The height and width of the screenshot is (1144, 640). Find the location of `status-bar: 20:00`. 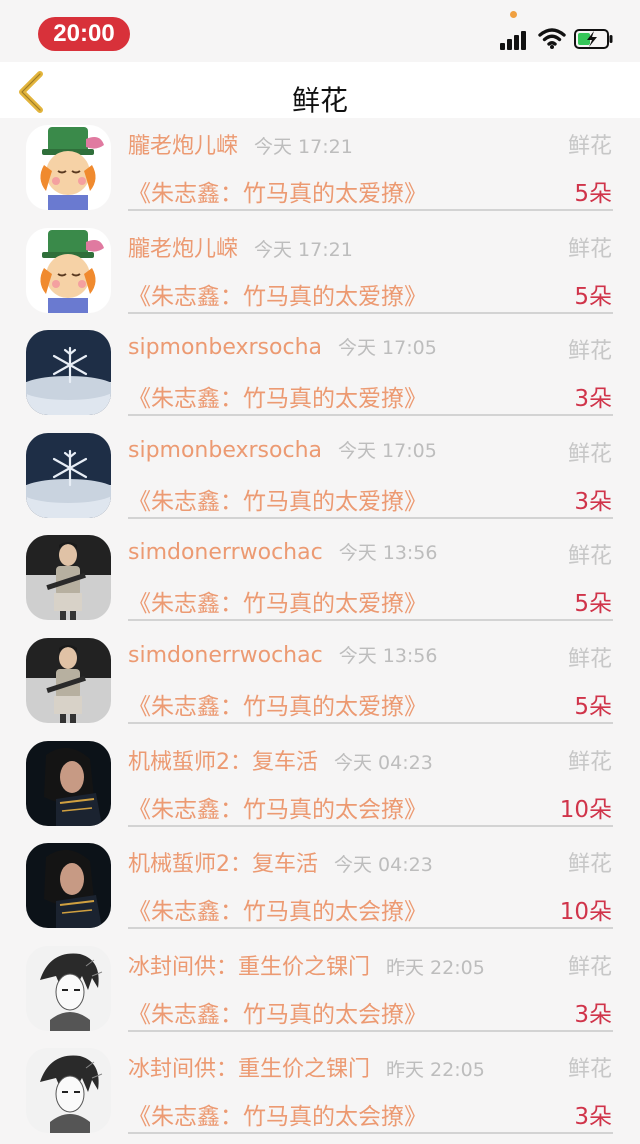

status-bar: 20:00 is located at coordinates (320, 31).